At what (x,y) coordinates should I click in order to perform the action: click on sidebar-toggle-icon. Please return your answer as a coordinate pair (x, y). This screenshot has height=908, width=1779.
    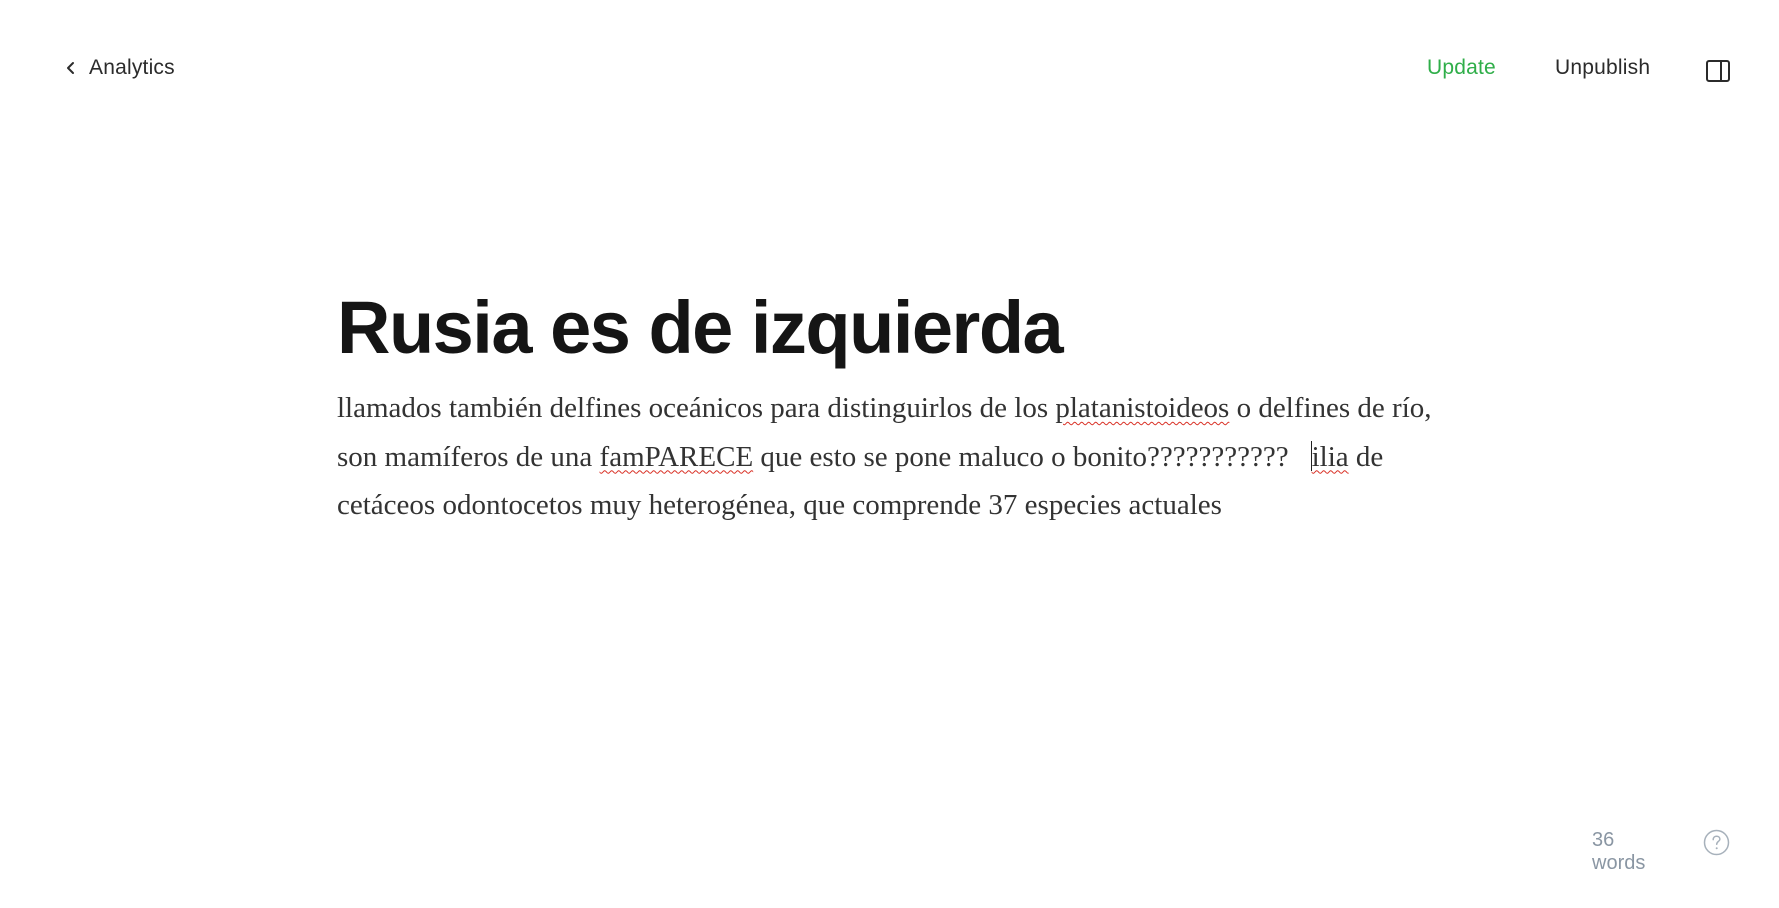
    Looking at the image, I should click on (1718, 71).